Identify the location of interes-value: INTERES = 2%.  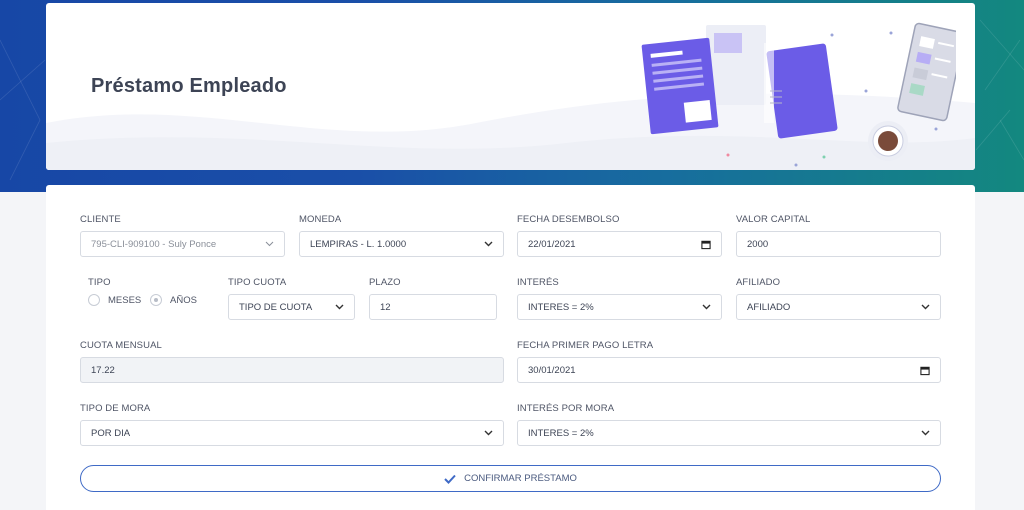
(561, 307).